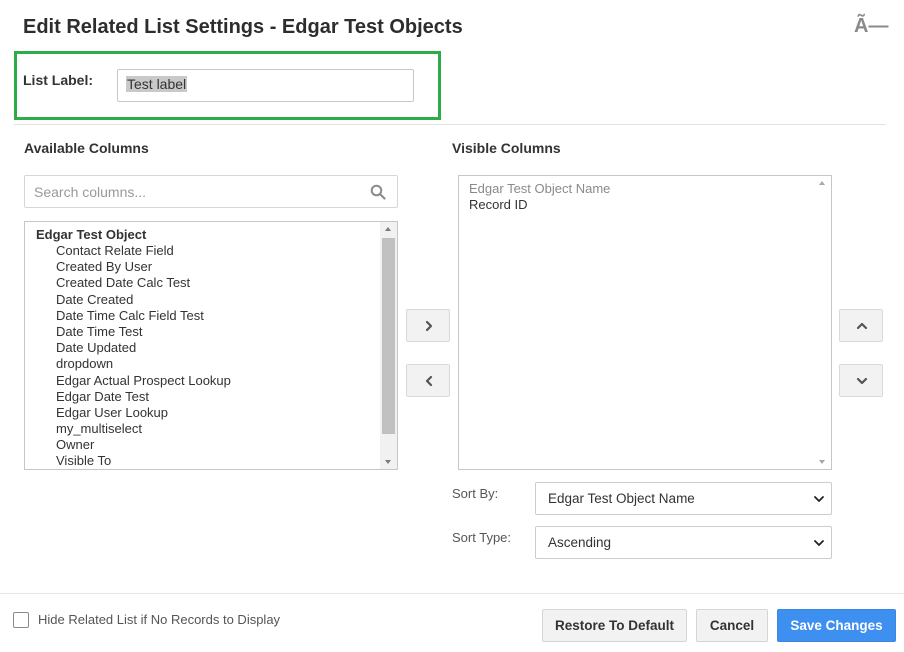  Describe the element at coordinates (621, 498) in the screenshot. I see `sort-by-value: Edgar Test Object Name` at that location.